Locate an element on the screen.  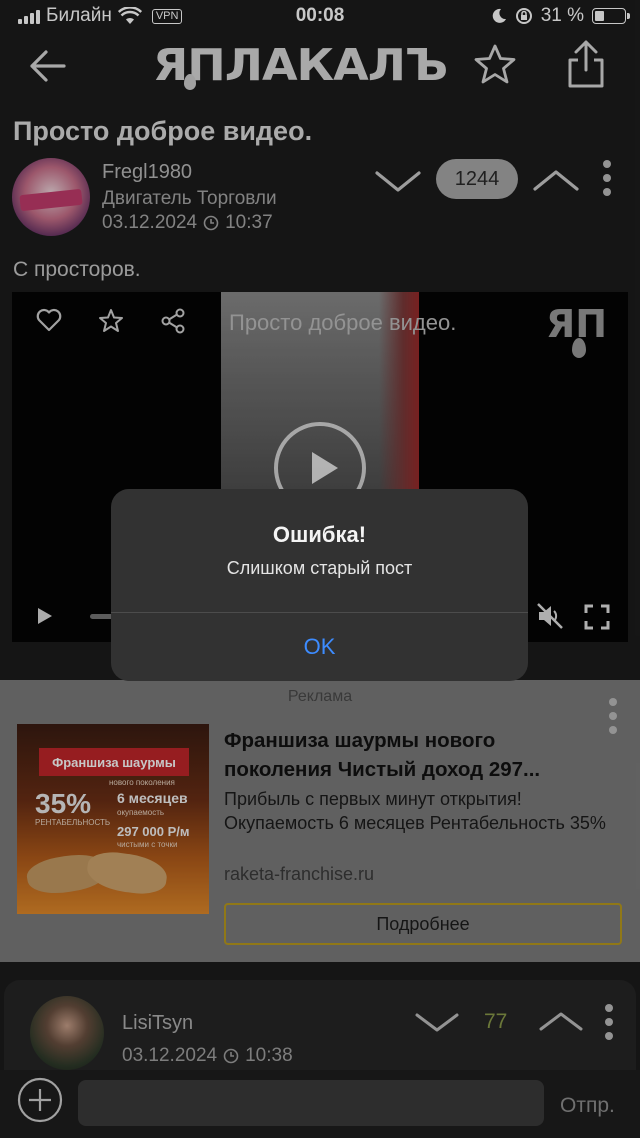
comment-datetime: 03.12.2024 10:38 is located at coordinates (207, 1056).